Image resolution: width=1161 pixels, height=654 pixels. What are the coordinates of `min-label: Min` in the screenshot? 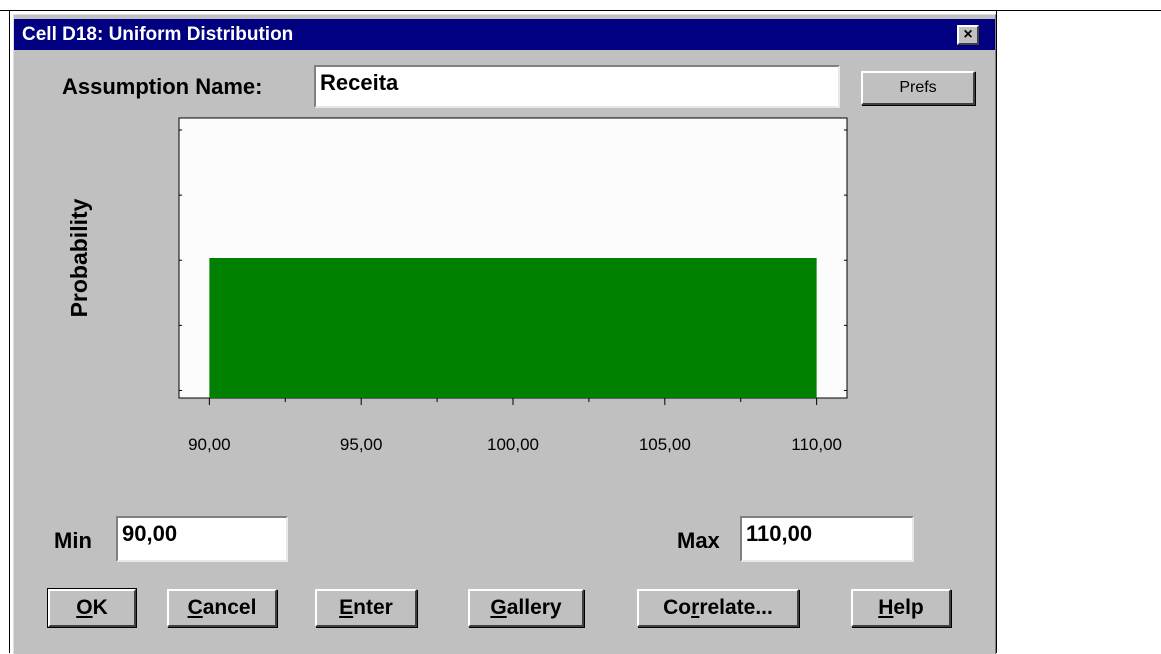 It's located at (73, 540).